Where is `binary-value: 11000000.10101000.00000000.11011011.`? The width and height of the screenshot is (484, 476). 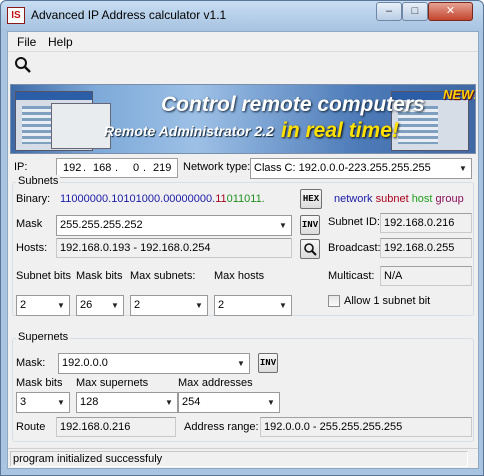
binary-value: 11000000.10101000.00000000.11011011. is located at coordinates (174, 199).